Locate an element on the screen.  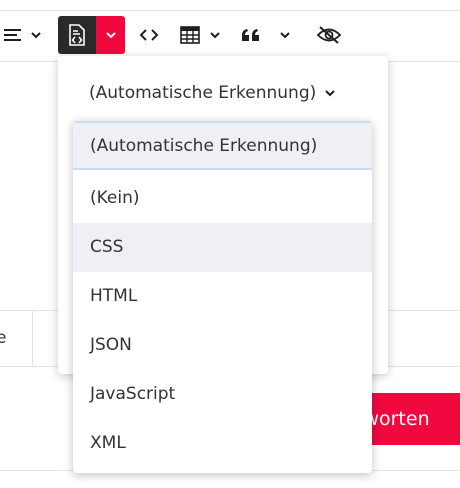
language-select: (Automatische Erkennung) is located at coordinates (212, 93).